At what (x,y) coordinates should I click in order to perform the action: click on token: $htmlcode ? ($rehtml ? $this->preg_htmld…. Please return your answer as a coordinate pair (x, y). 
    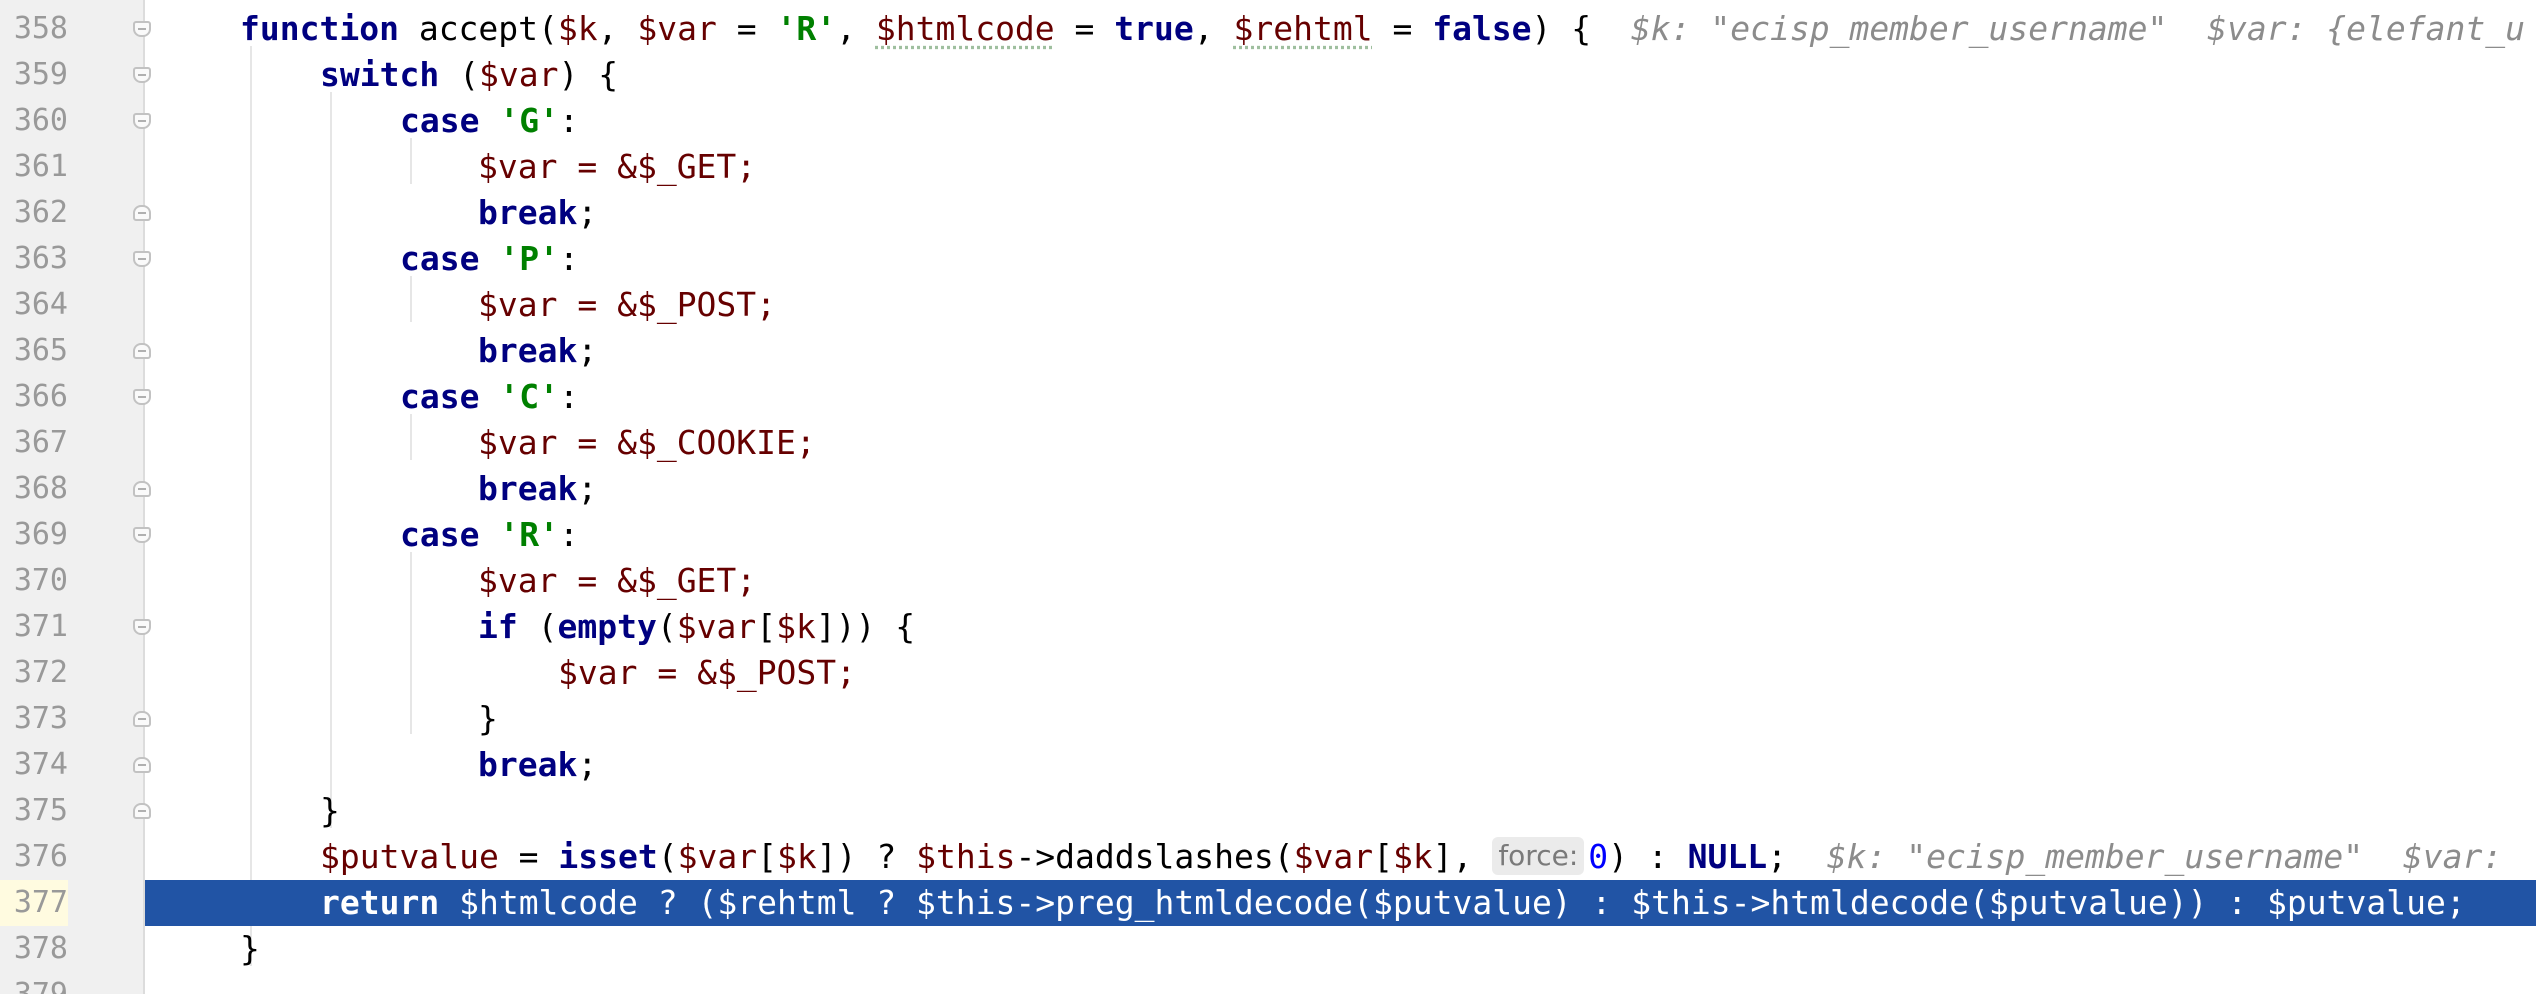
    Looking at the image, I should click on (1452, 902).